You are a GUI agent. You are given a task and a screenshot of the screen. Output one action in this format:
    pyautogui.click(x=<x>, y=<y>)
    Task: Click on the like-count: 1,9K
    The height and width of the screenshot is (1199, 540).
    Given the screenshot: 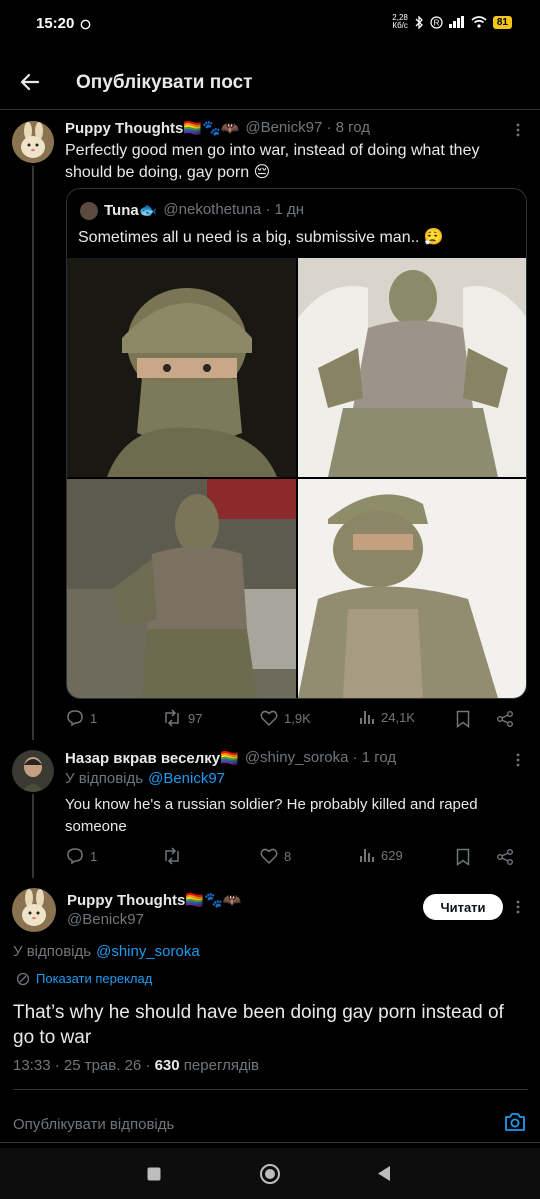 What is the action you would take?
    pyautogui.click(x=297, y=718)
    